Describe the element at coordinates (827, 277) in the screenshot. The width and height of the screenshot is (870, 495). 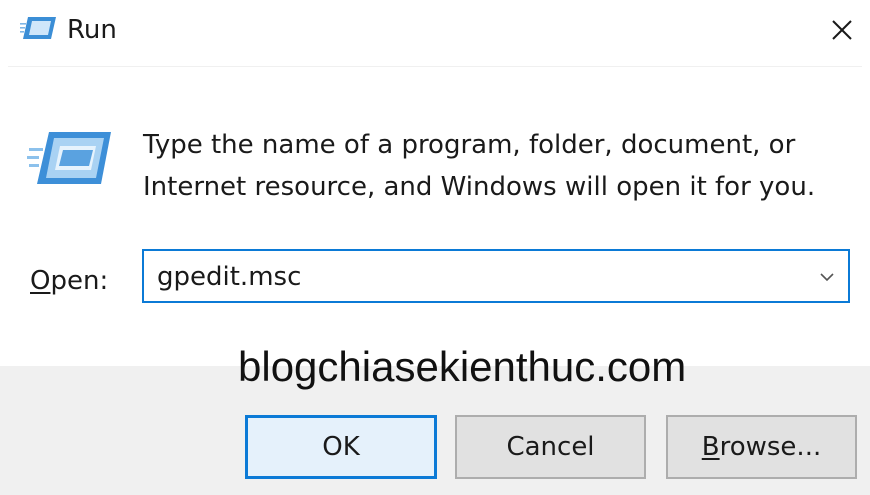
I see `chevron-down-icon` at that location.